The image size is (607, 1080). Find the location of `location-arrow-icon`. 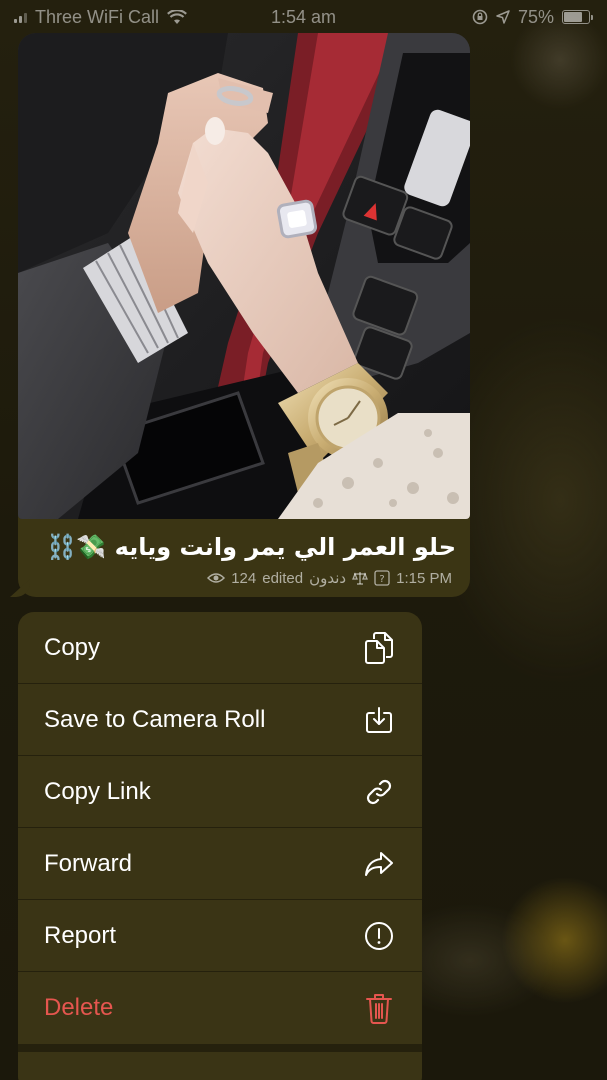

location-arrow-icon is located at coordinates (503, 17).